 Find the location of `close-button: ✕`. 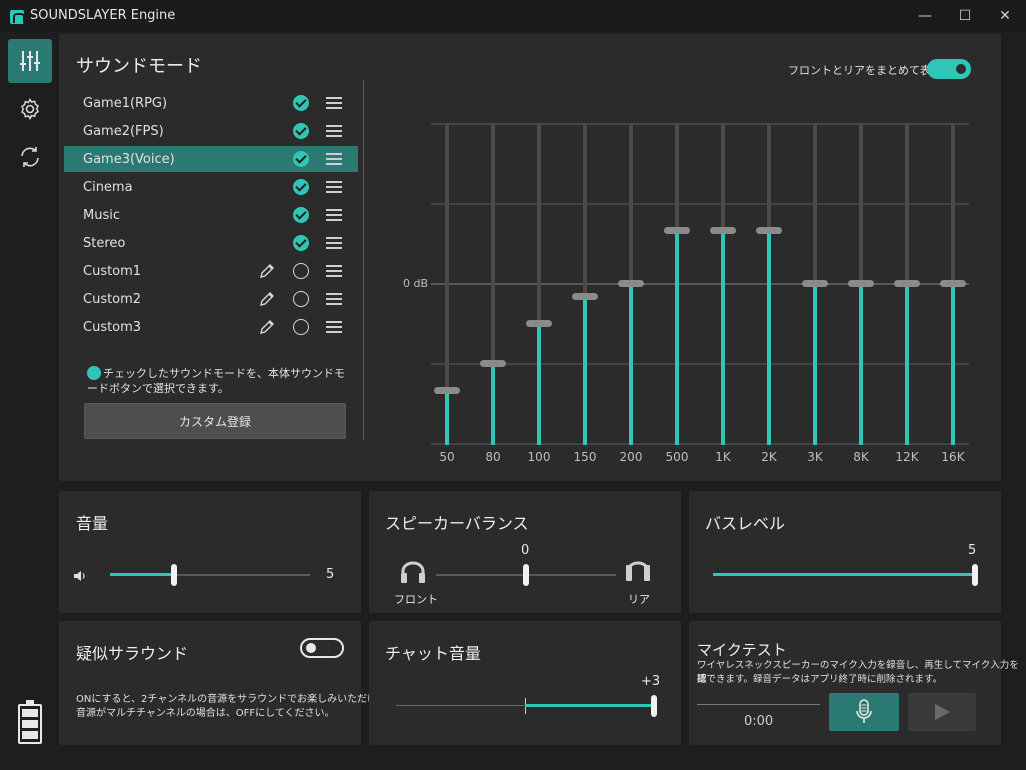

close-button: ✕ is located at coordinates (1005, 16).